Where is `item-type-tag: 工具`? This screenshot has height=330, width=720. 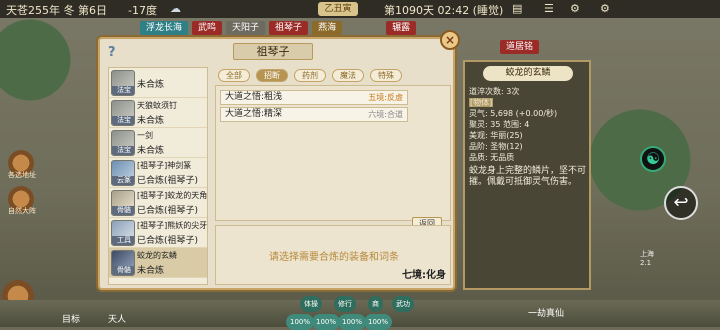
item-type-tag: 工具 is located at coordinates (123, 240).